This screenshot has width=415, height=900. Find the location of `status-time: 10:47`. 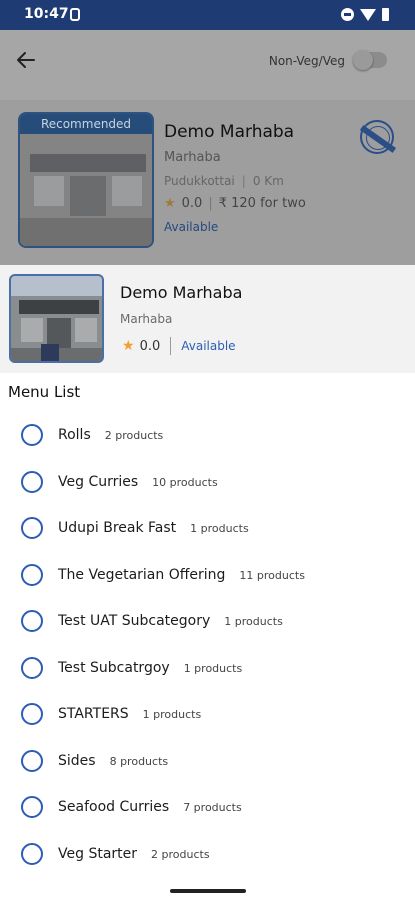

status-time: 10:47 is located at coordinates (46, 14).